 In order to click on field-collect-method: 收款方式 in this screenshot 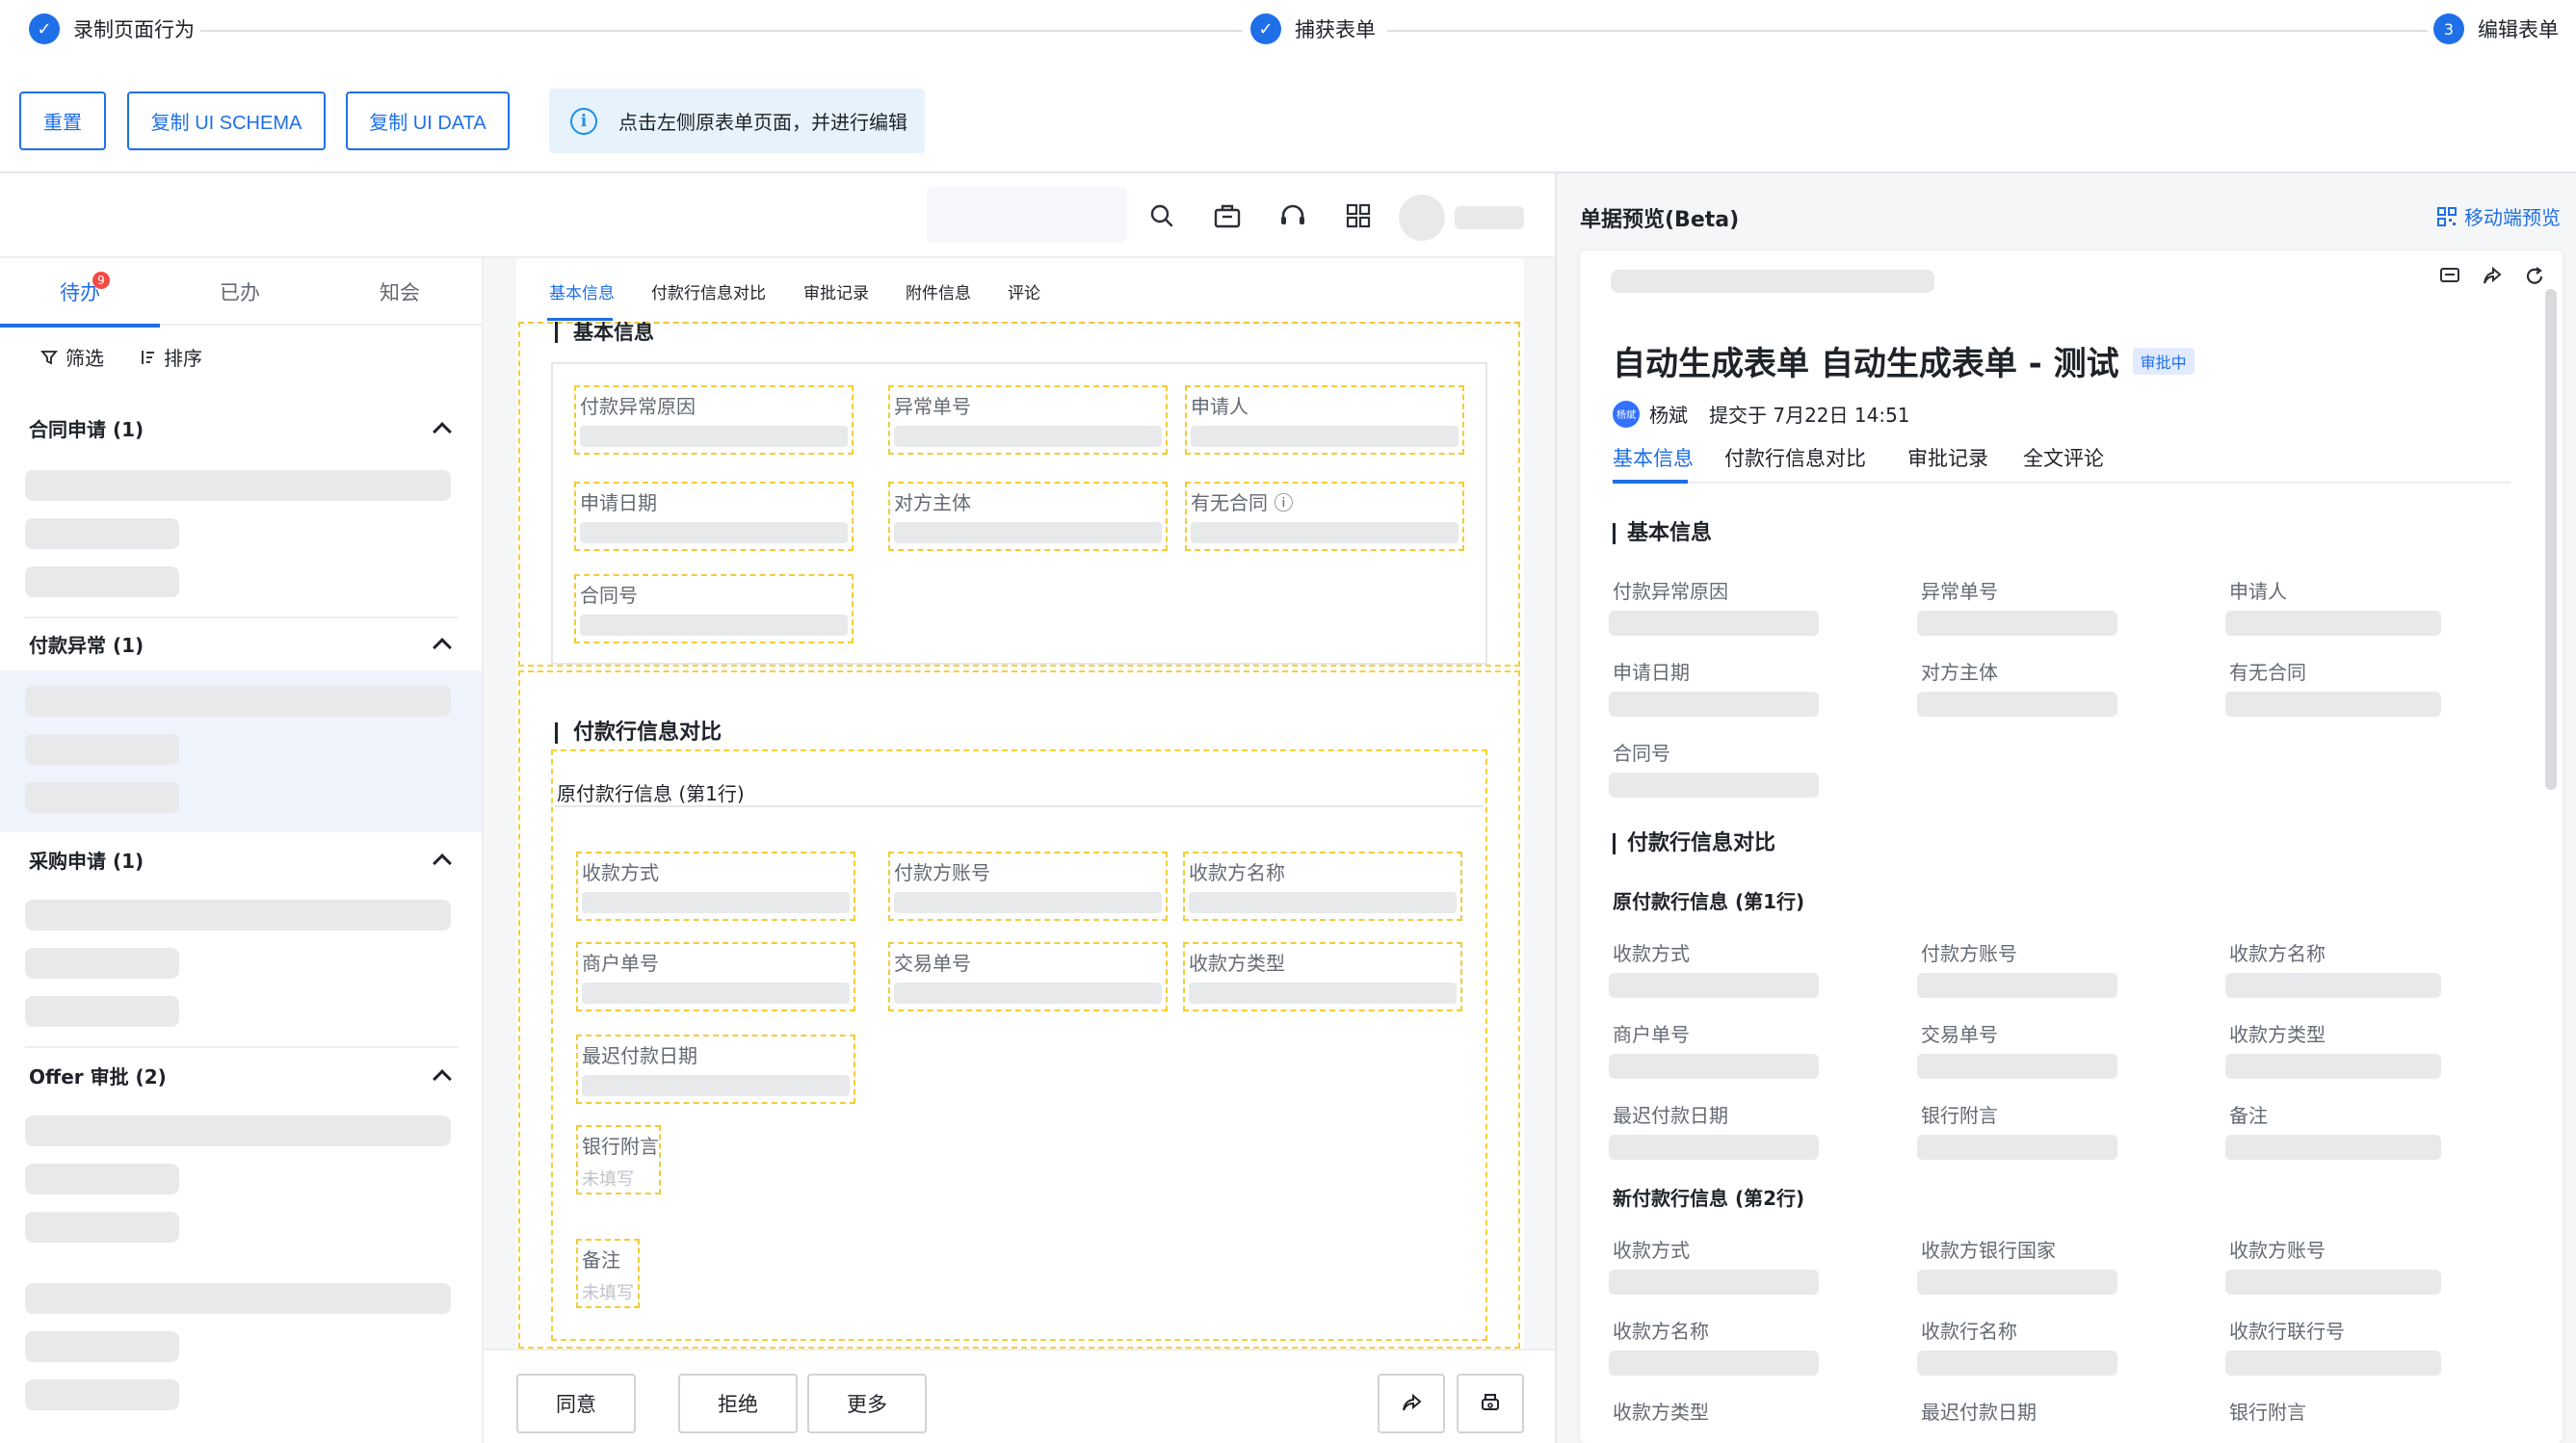, I will do `click(716, 886)`.